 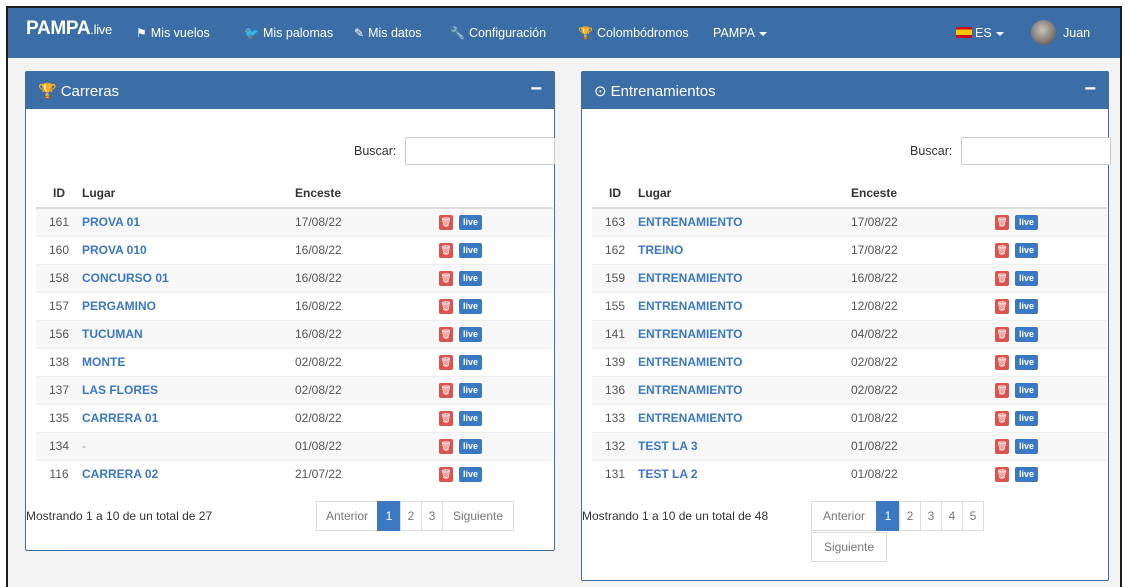 I want to click on carreras-search-input, so click(x=480, y=151).